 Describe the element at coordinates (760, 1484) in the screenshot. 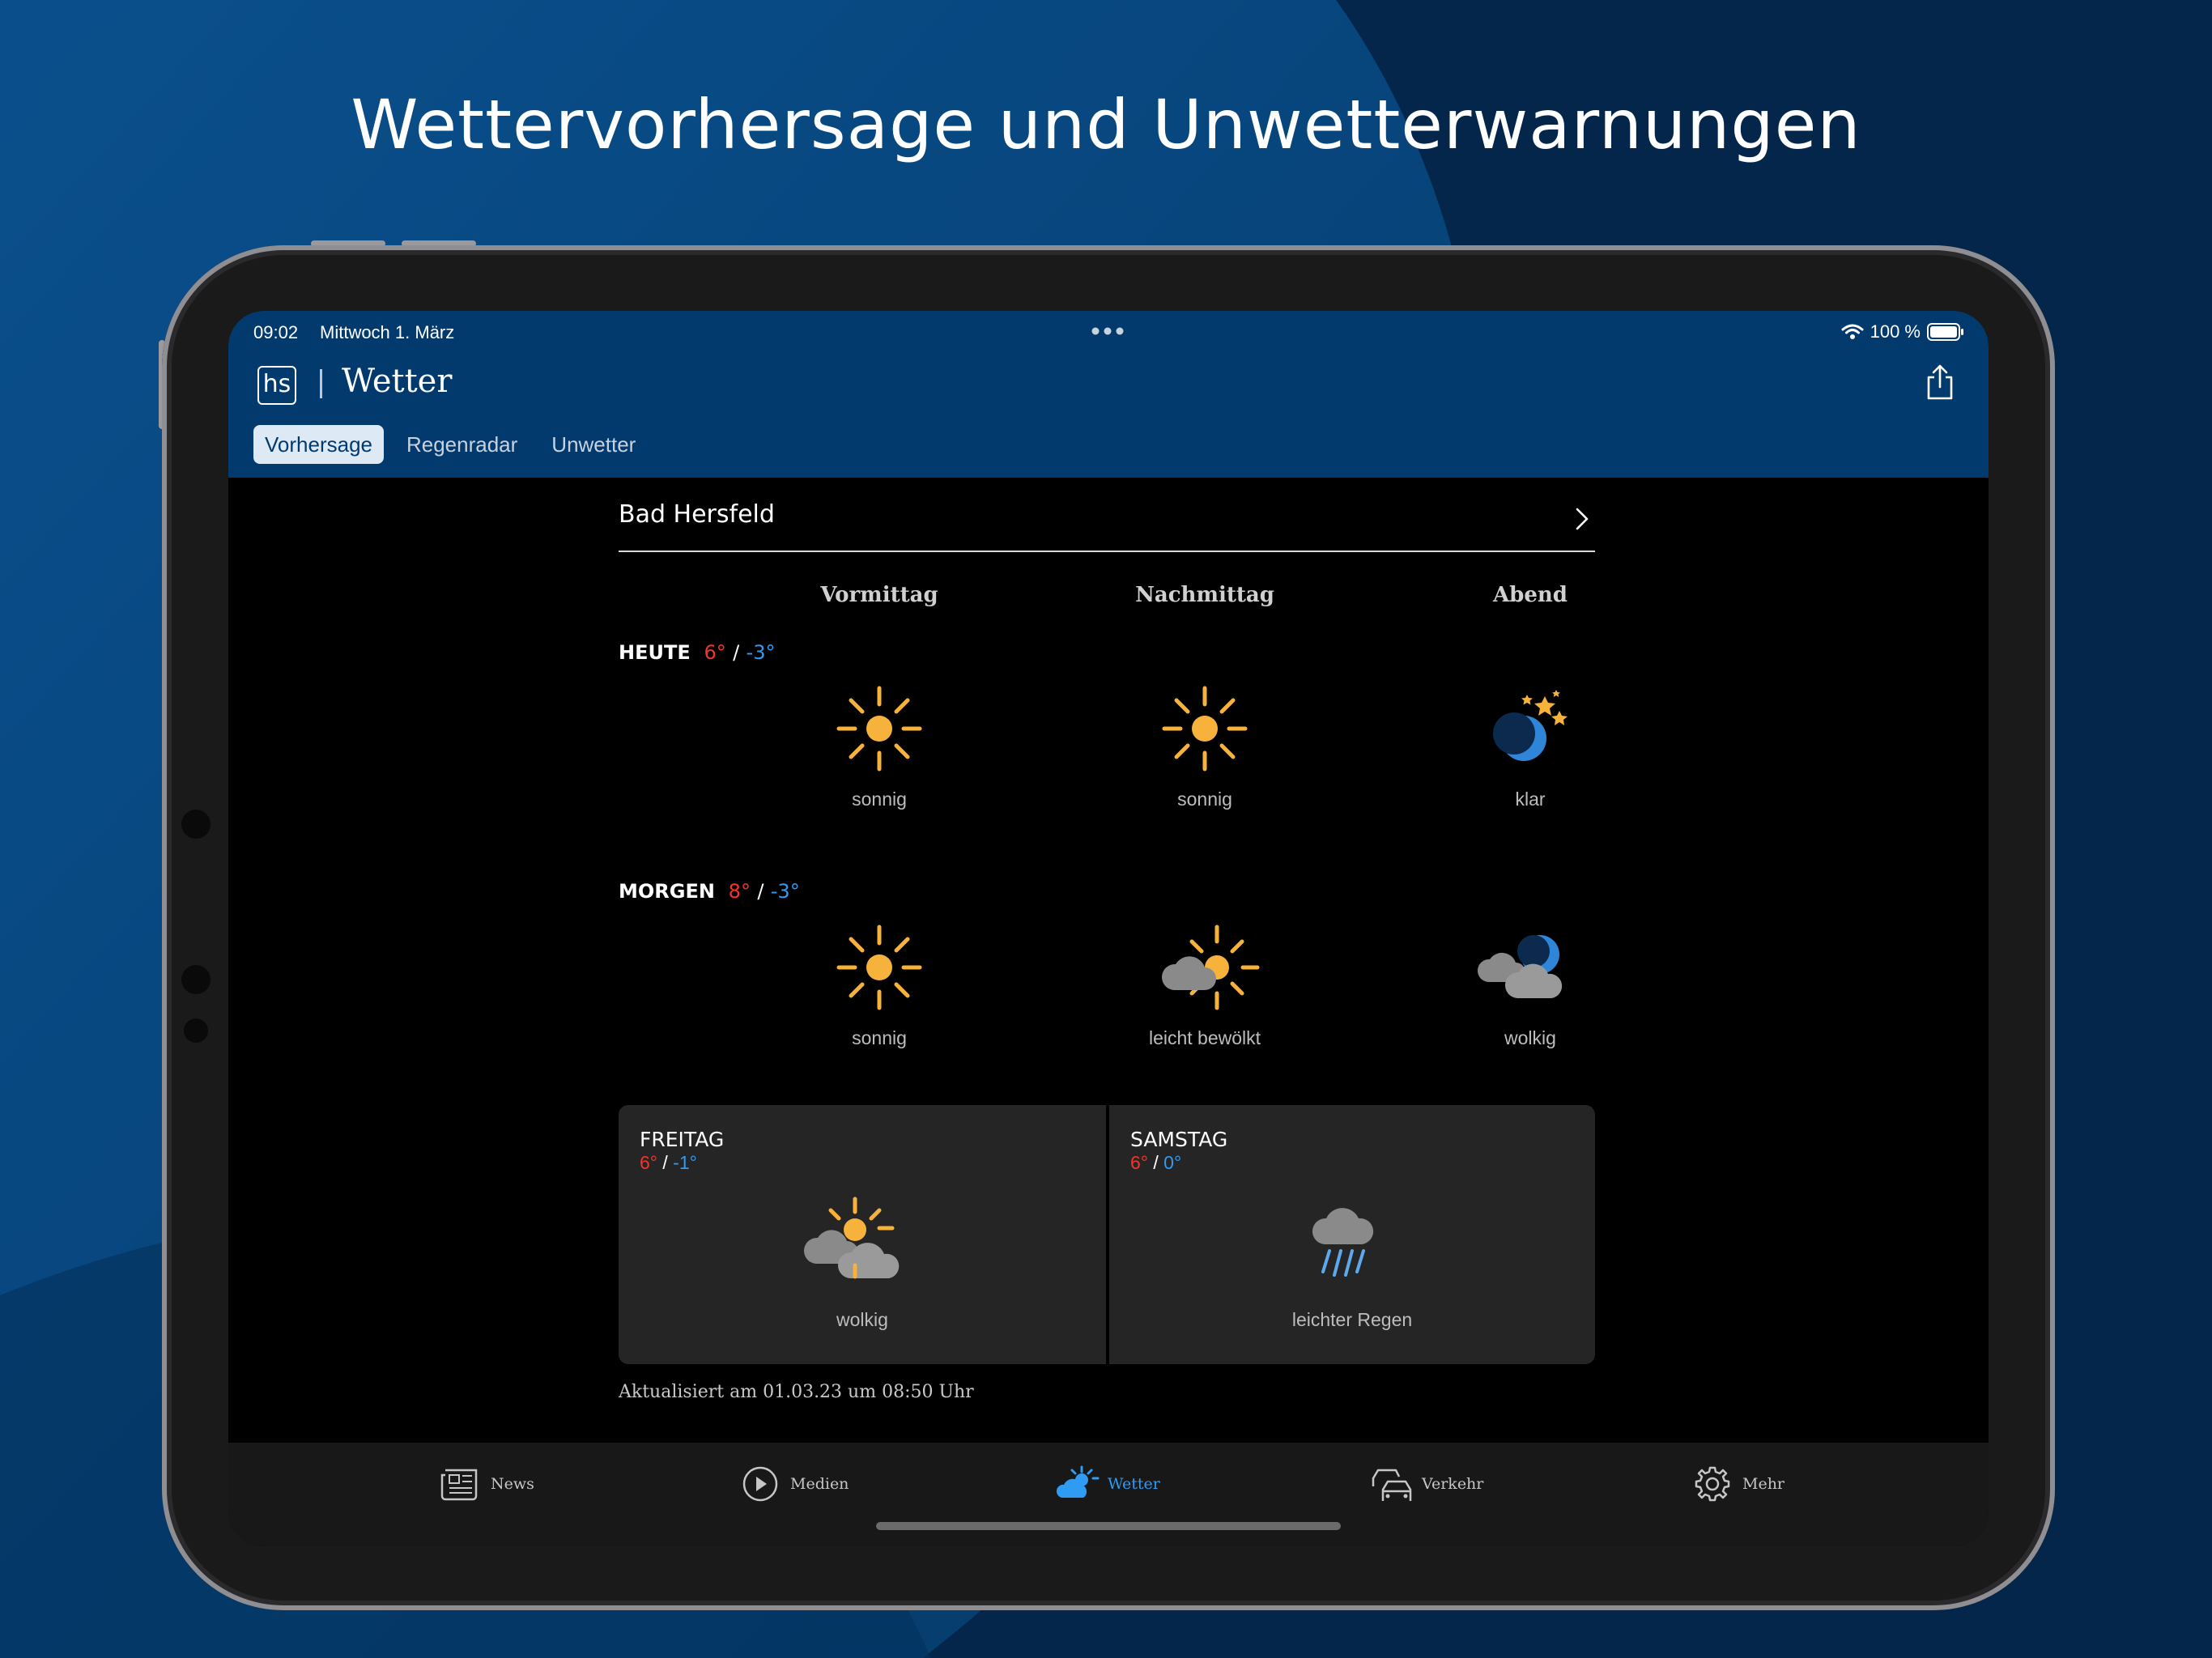

I see `play-icon` at that location.